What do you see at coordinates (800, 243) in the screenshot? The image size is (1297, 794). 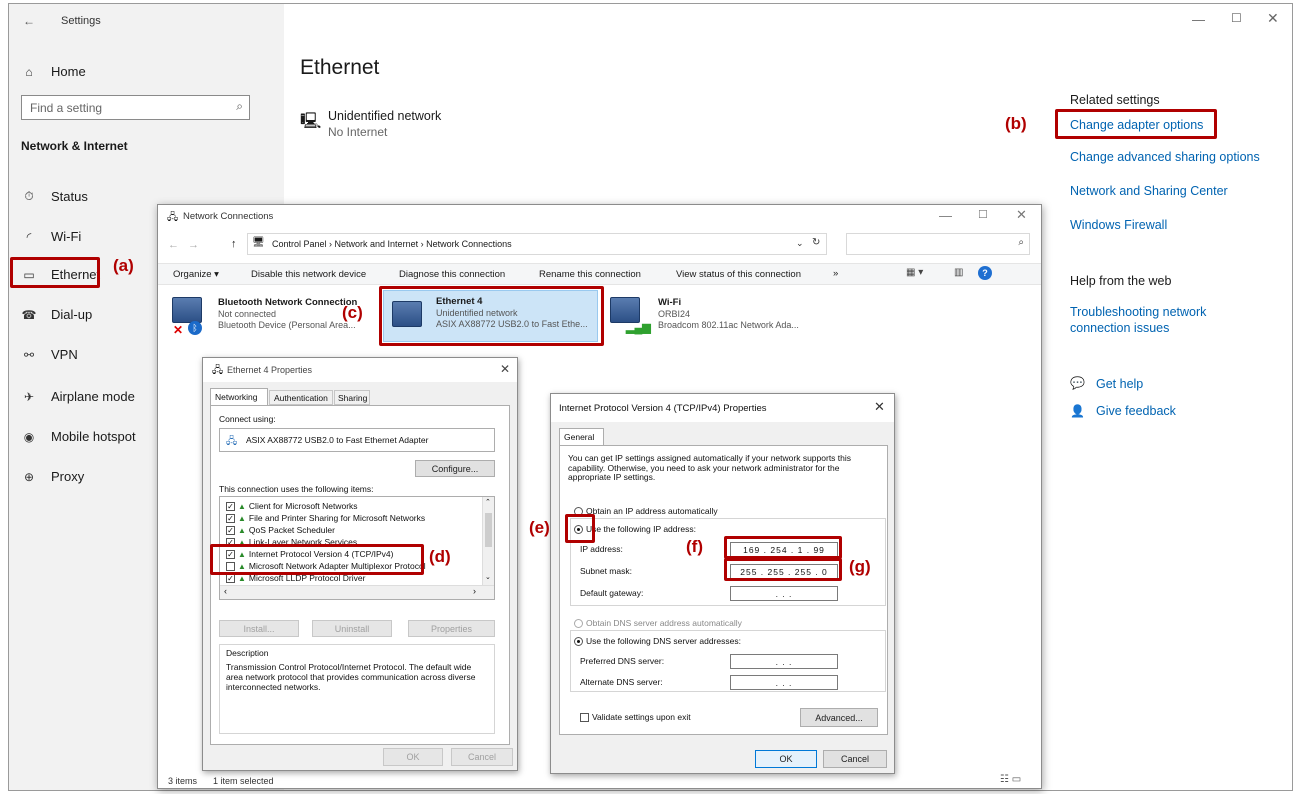 I see `address-dropdown-icon: ⌄` at bounding box center [800, 243].